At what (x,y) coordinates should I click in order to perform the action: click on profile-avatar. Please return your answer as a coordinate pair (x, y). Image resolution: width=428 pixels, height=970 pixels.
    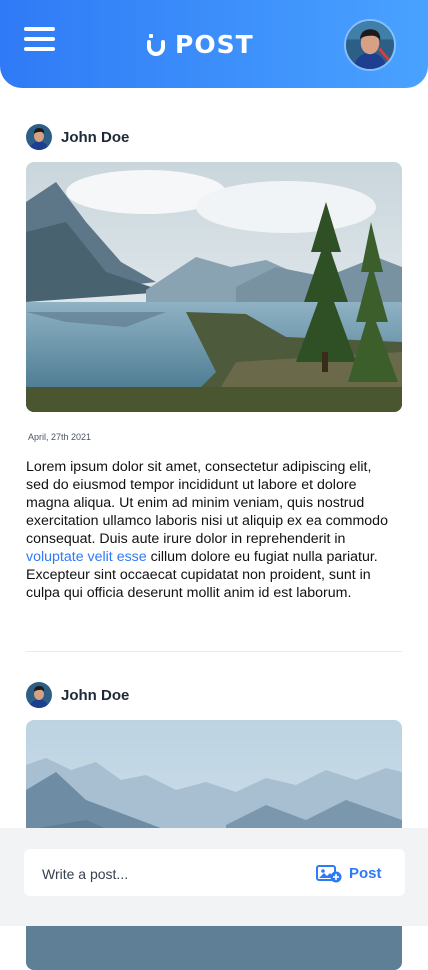
    Looking at the image, I should click on (370, 45).